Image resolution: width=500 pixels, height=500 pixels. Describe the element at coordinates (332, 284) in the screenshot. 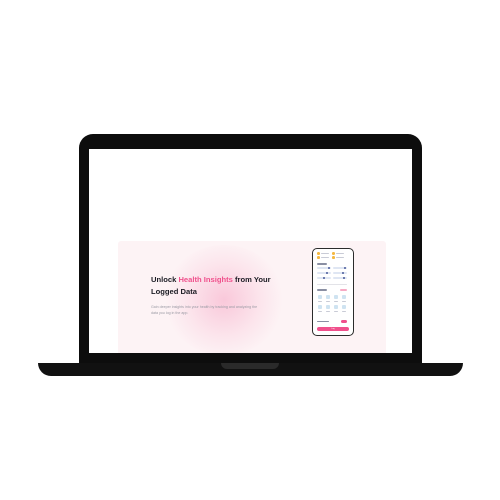

I see `phone-divider` at that location.